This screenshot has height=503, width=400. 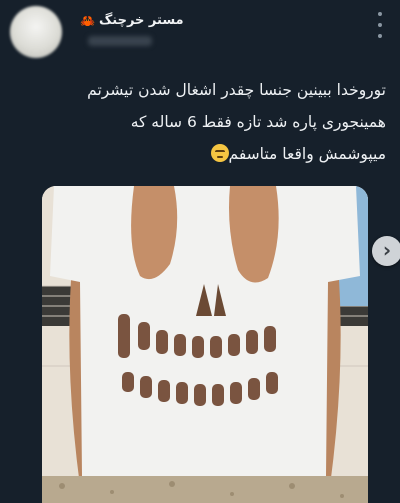 What do you see at coordinates (258, 122) in the screenshot?
I see `tweet-line-2: همینجوری پاره شد تازه فقط 6 ساله که` at bounding box center [258, 122].